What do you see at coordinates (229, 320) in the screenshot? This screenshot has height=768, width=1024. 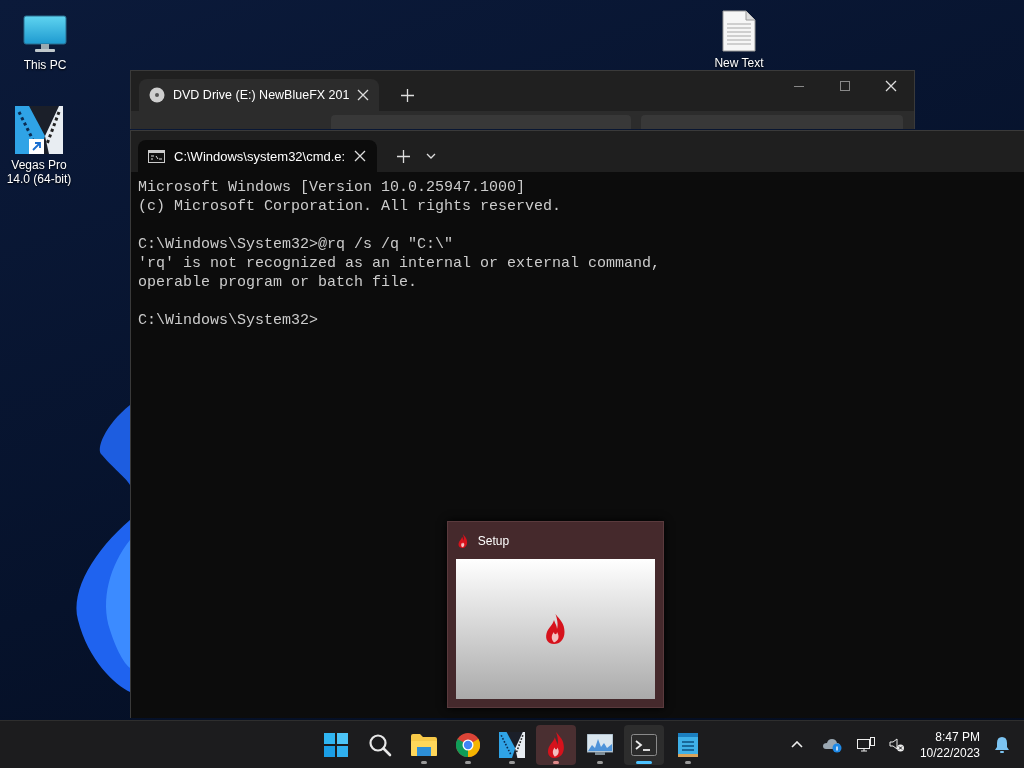 I see `terminal-line: C:\Windows\System32>` at bounding box center [229, 320].